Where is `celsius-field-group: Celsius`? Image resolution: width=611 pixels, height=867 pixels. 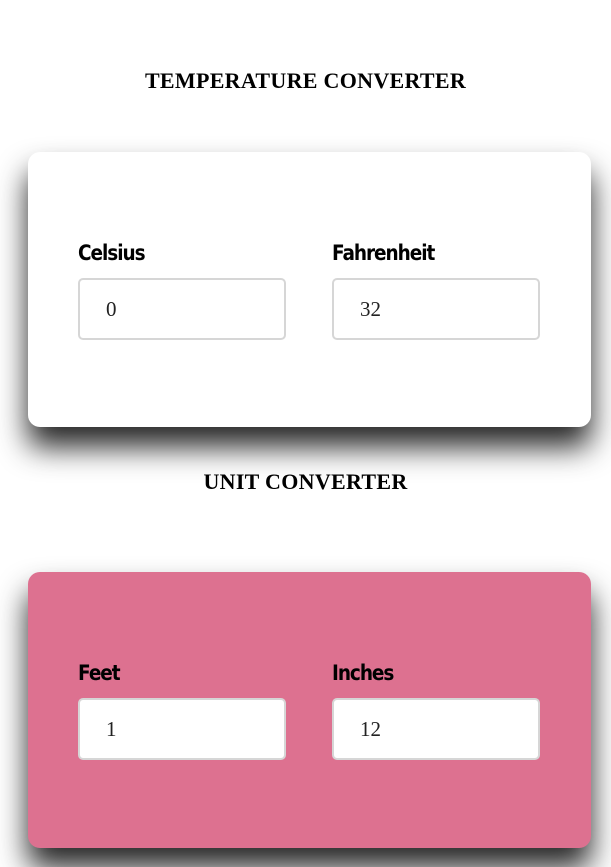 celsius-field-group: Celsius is located at coordinates (182, 290).